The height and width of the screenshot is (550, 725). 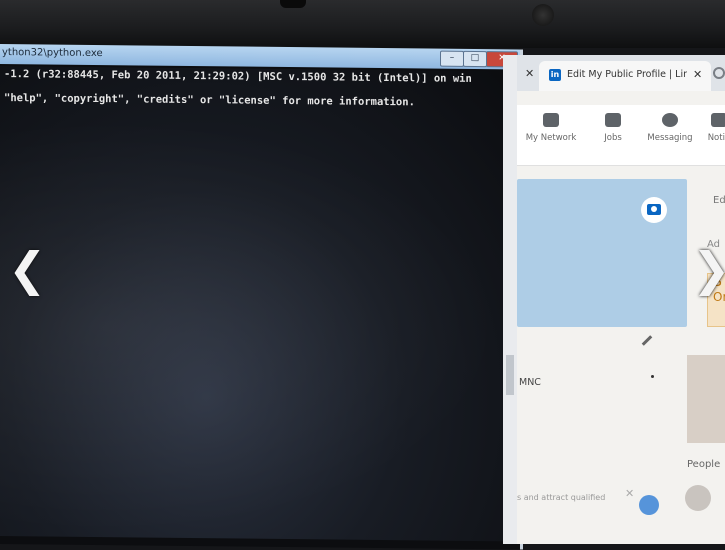 What do you see at coordinates (698, 498) in the screenshot?
I see `avatar` at bounding box center [698, 498].